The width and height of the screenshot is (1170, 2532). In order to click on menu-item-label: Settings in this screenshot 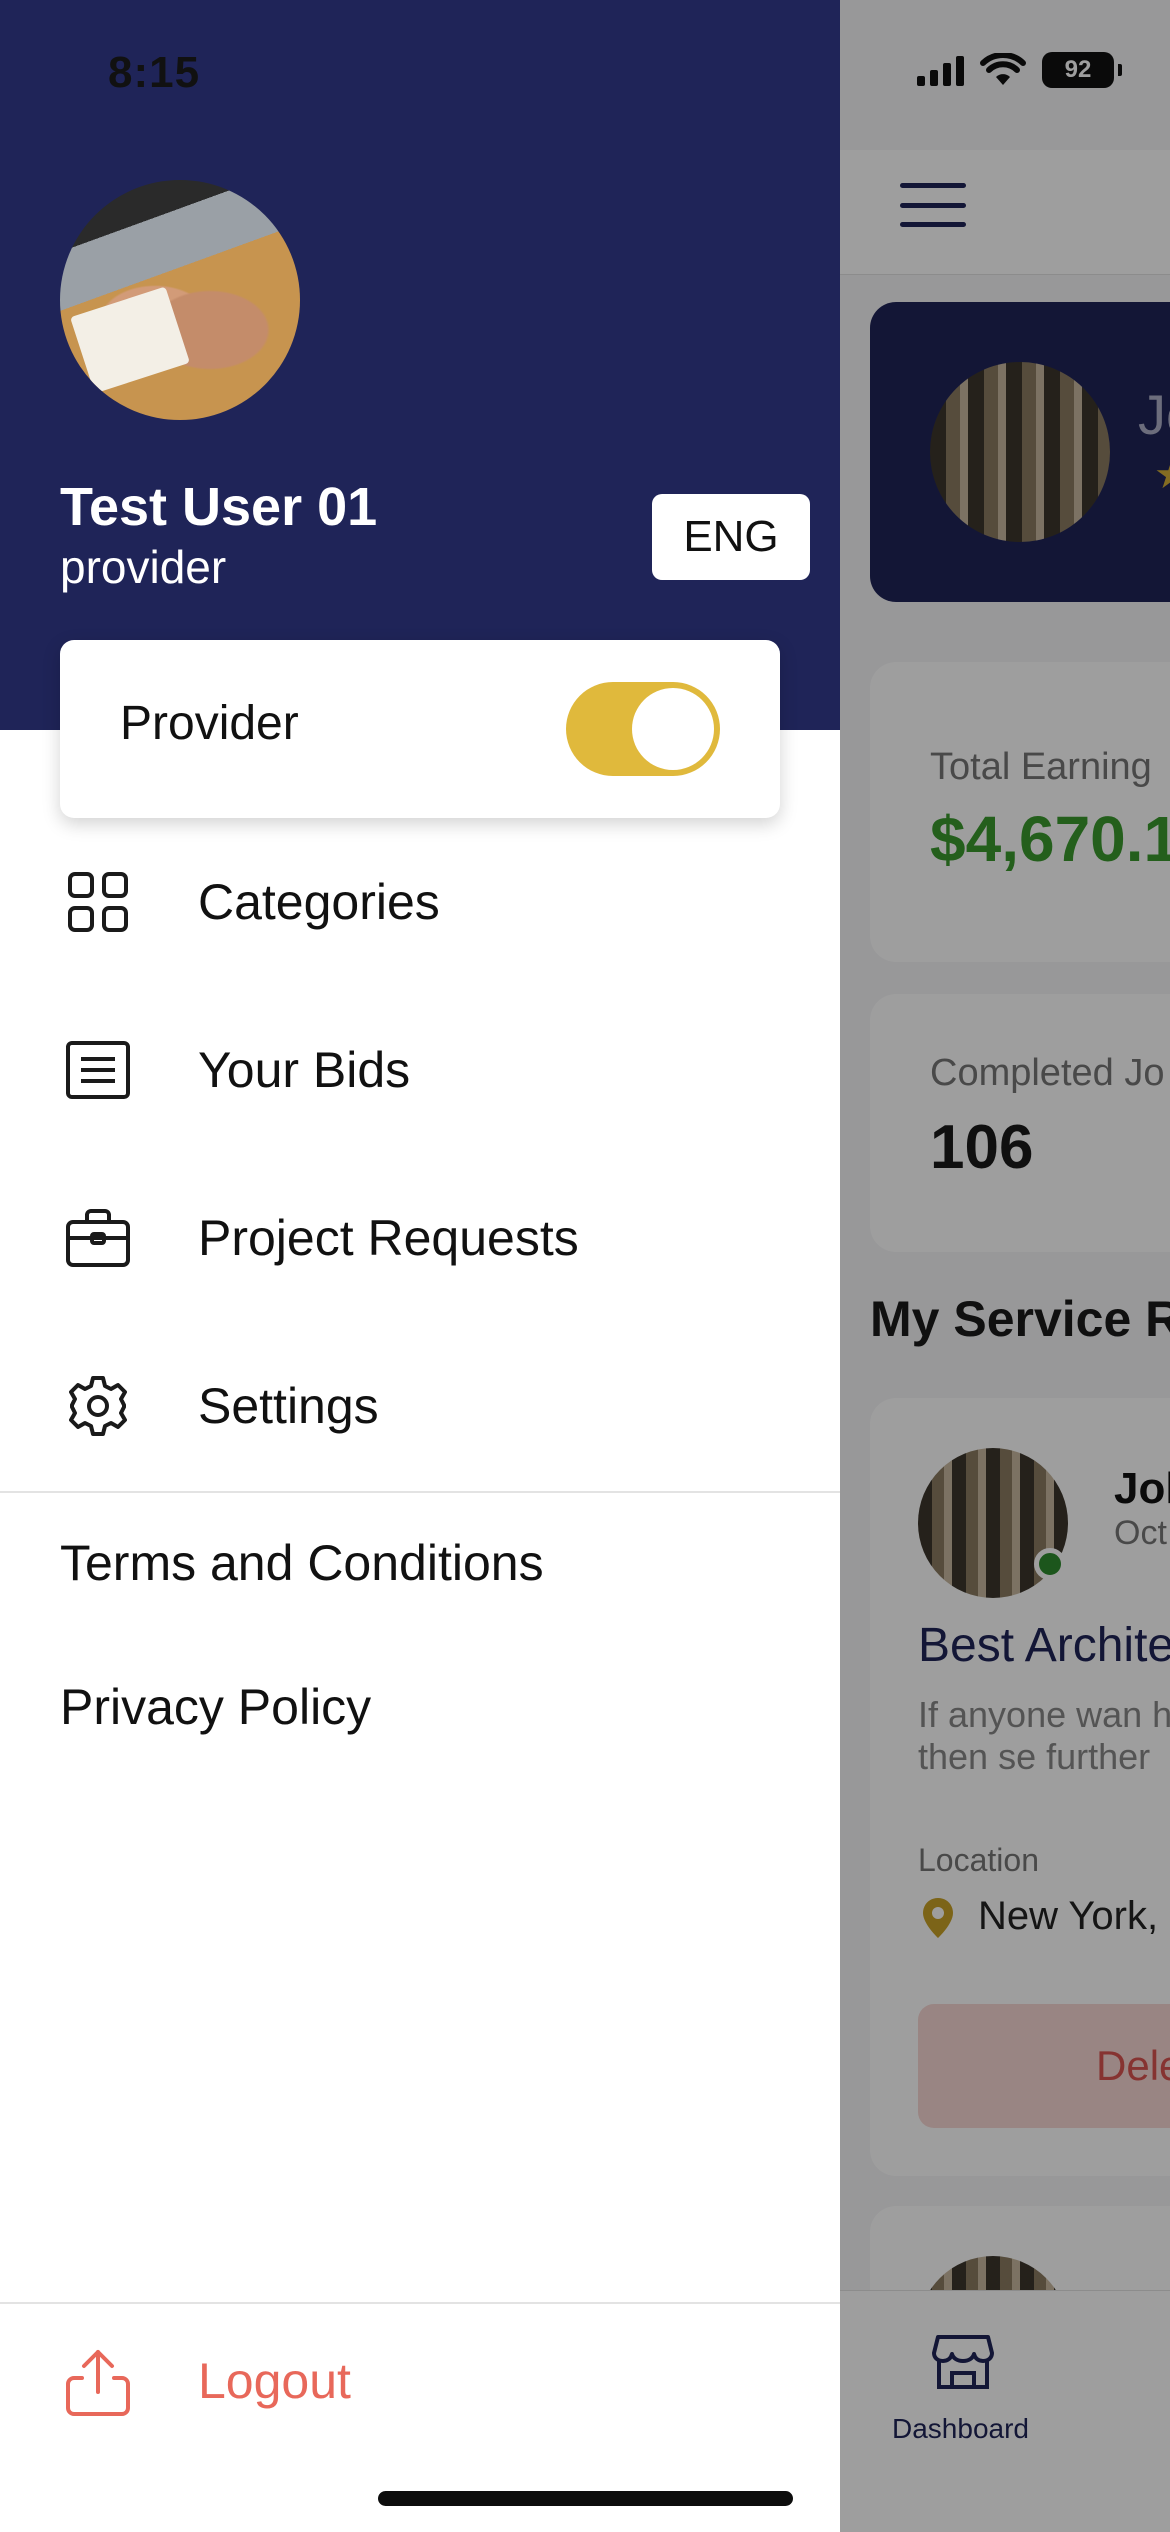, I will do `click(288, 1406)`.